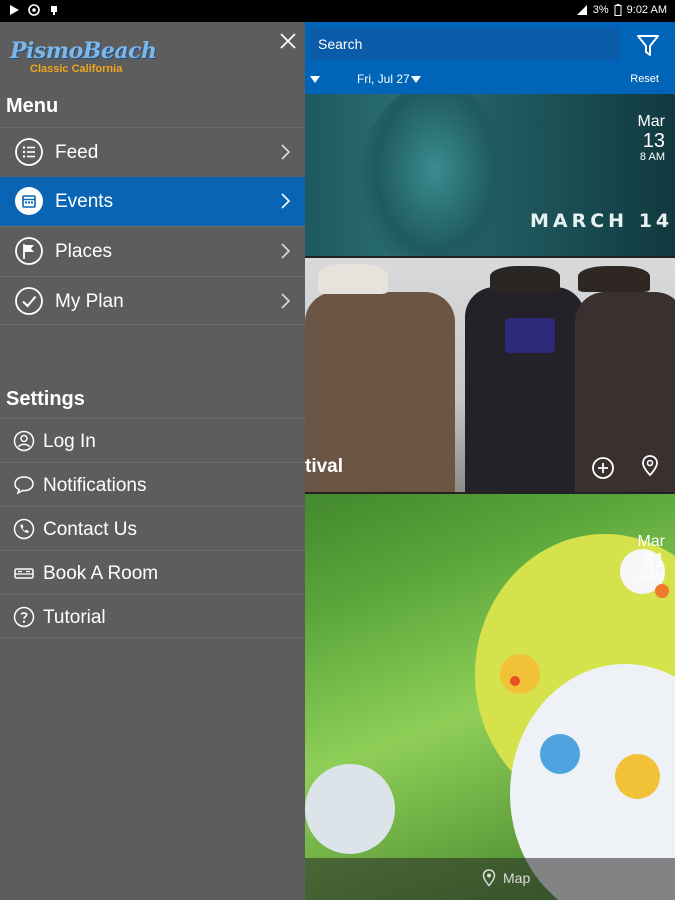 The width and height of the screenshot is (675, 900). I want to click on settings-item-tutorial: Tutorial, so click(152, 616).